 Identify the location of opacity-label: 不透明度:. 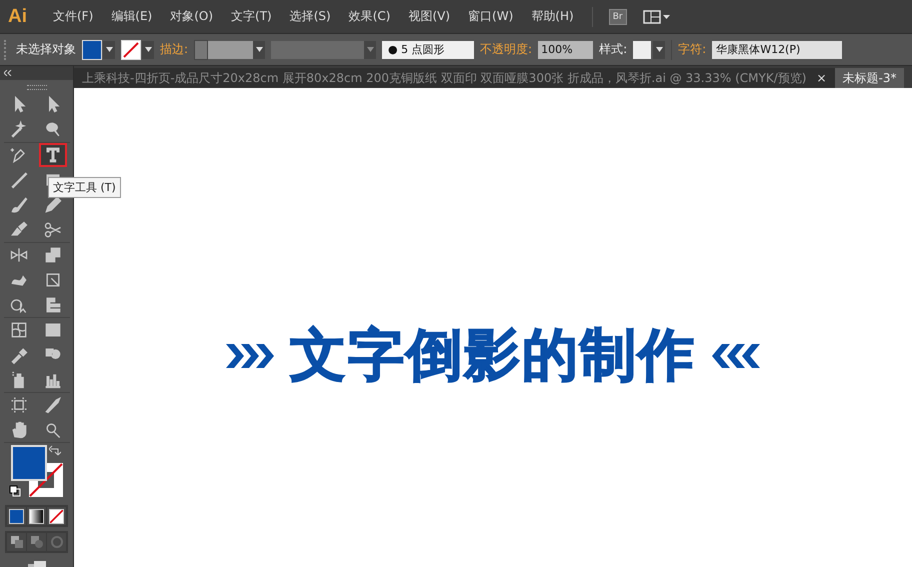
(506, 49).